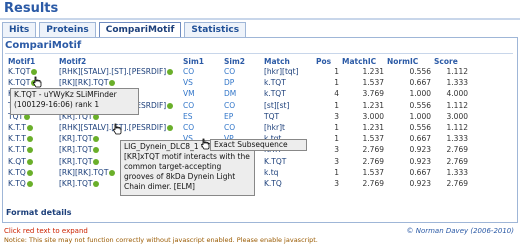 The height and width of the screenshot is (244, 520). I want to click on cell-match: K.TQT, so click(287, 161).